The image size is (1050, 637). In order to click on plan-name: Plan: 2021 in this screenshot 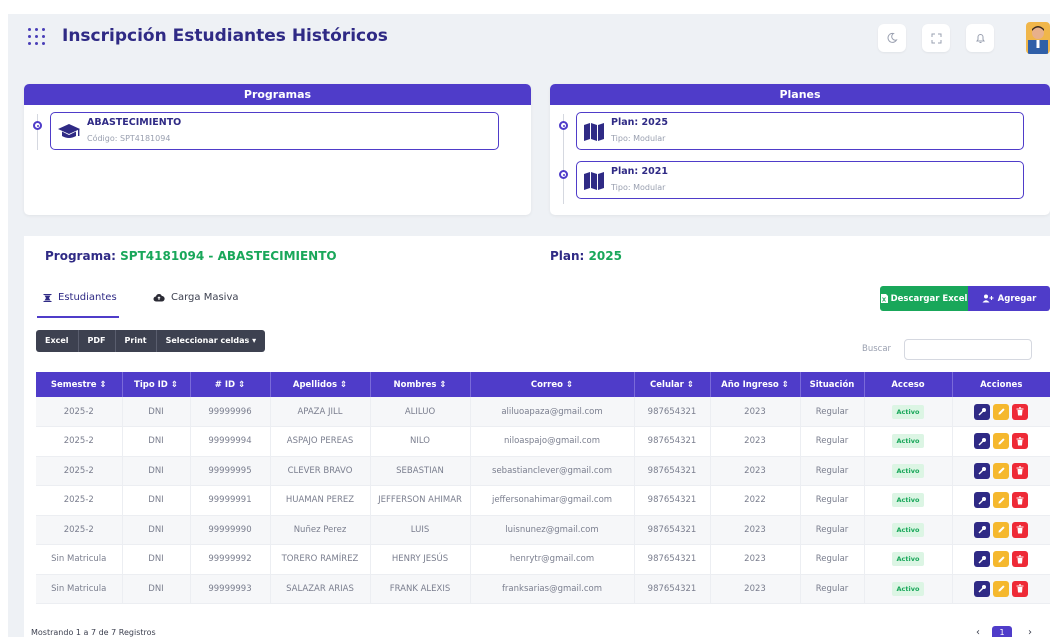, I will do `click(639, 171)`.